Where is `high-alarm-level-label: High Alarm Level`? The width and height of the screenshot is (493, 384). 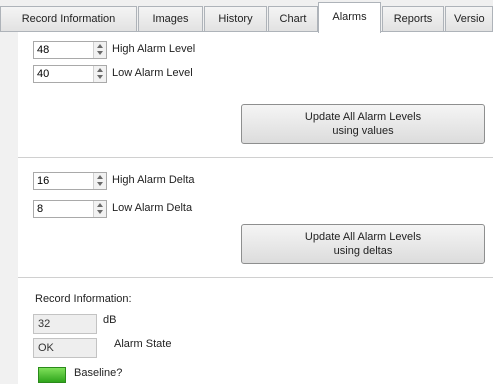
high-alarm-level-label: High Alarm Level is located at coordinates (154, 49).